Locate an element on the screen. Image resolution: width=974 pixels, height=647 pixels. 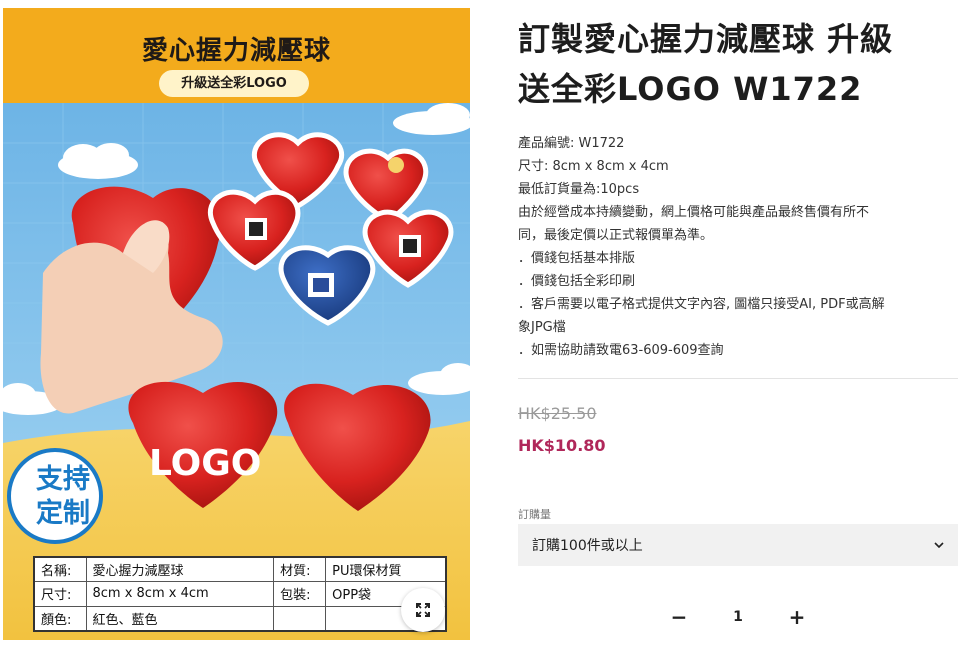
spec-key: 包裝: is located at coordinates (300, 594).